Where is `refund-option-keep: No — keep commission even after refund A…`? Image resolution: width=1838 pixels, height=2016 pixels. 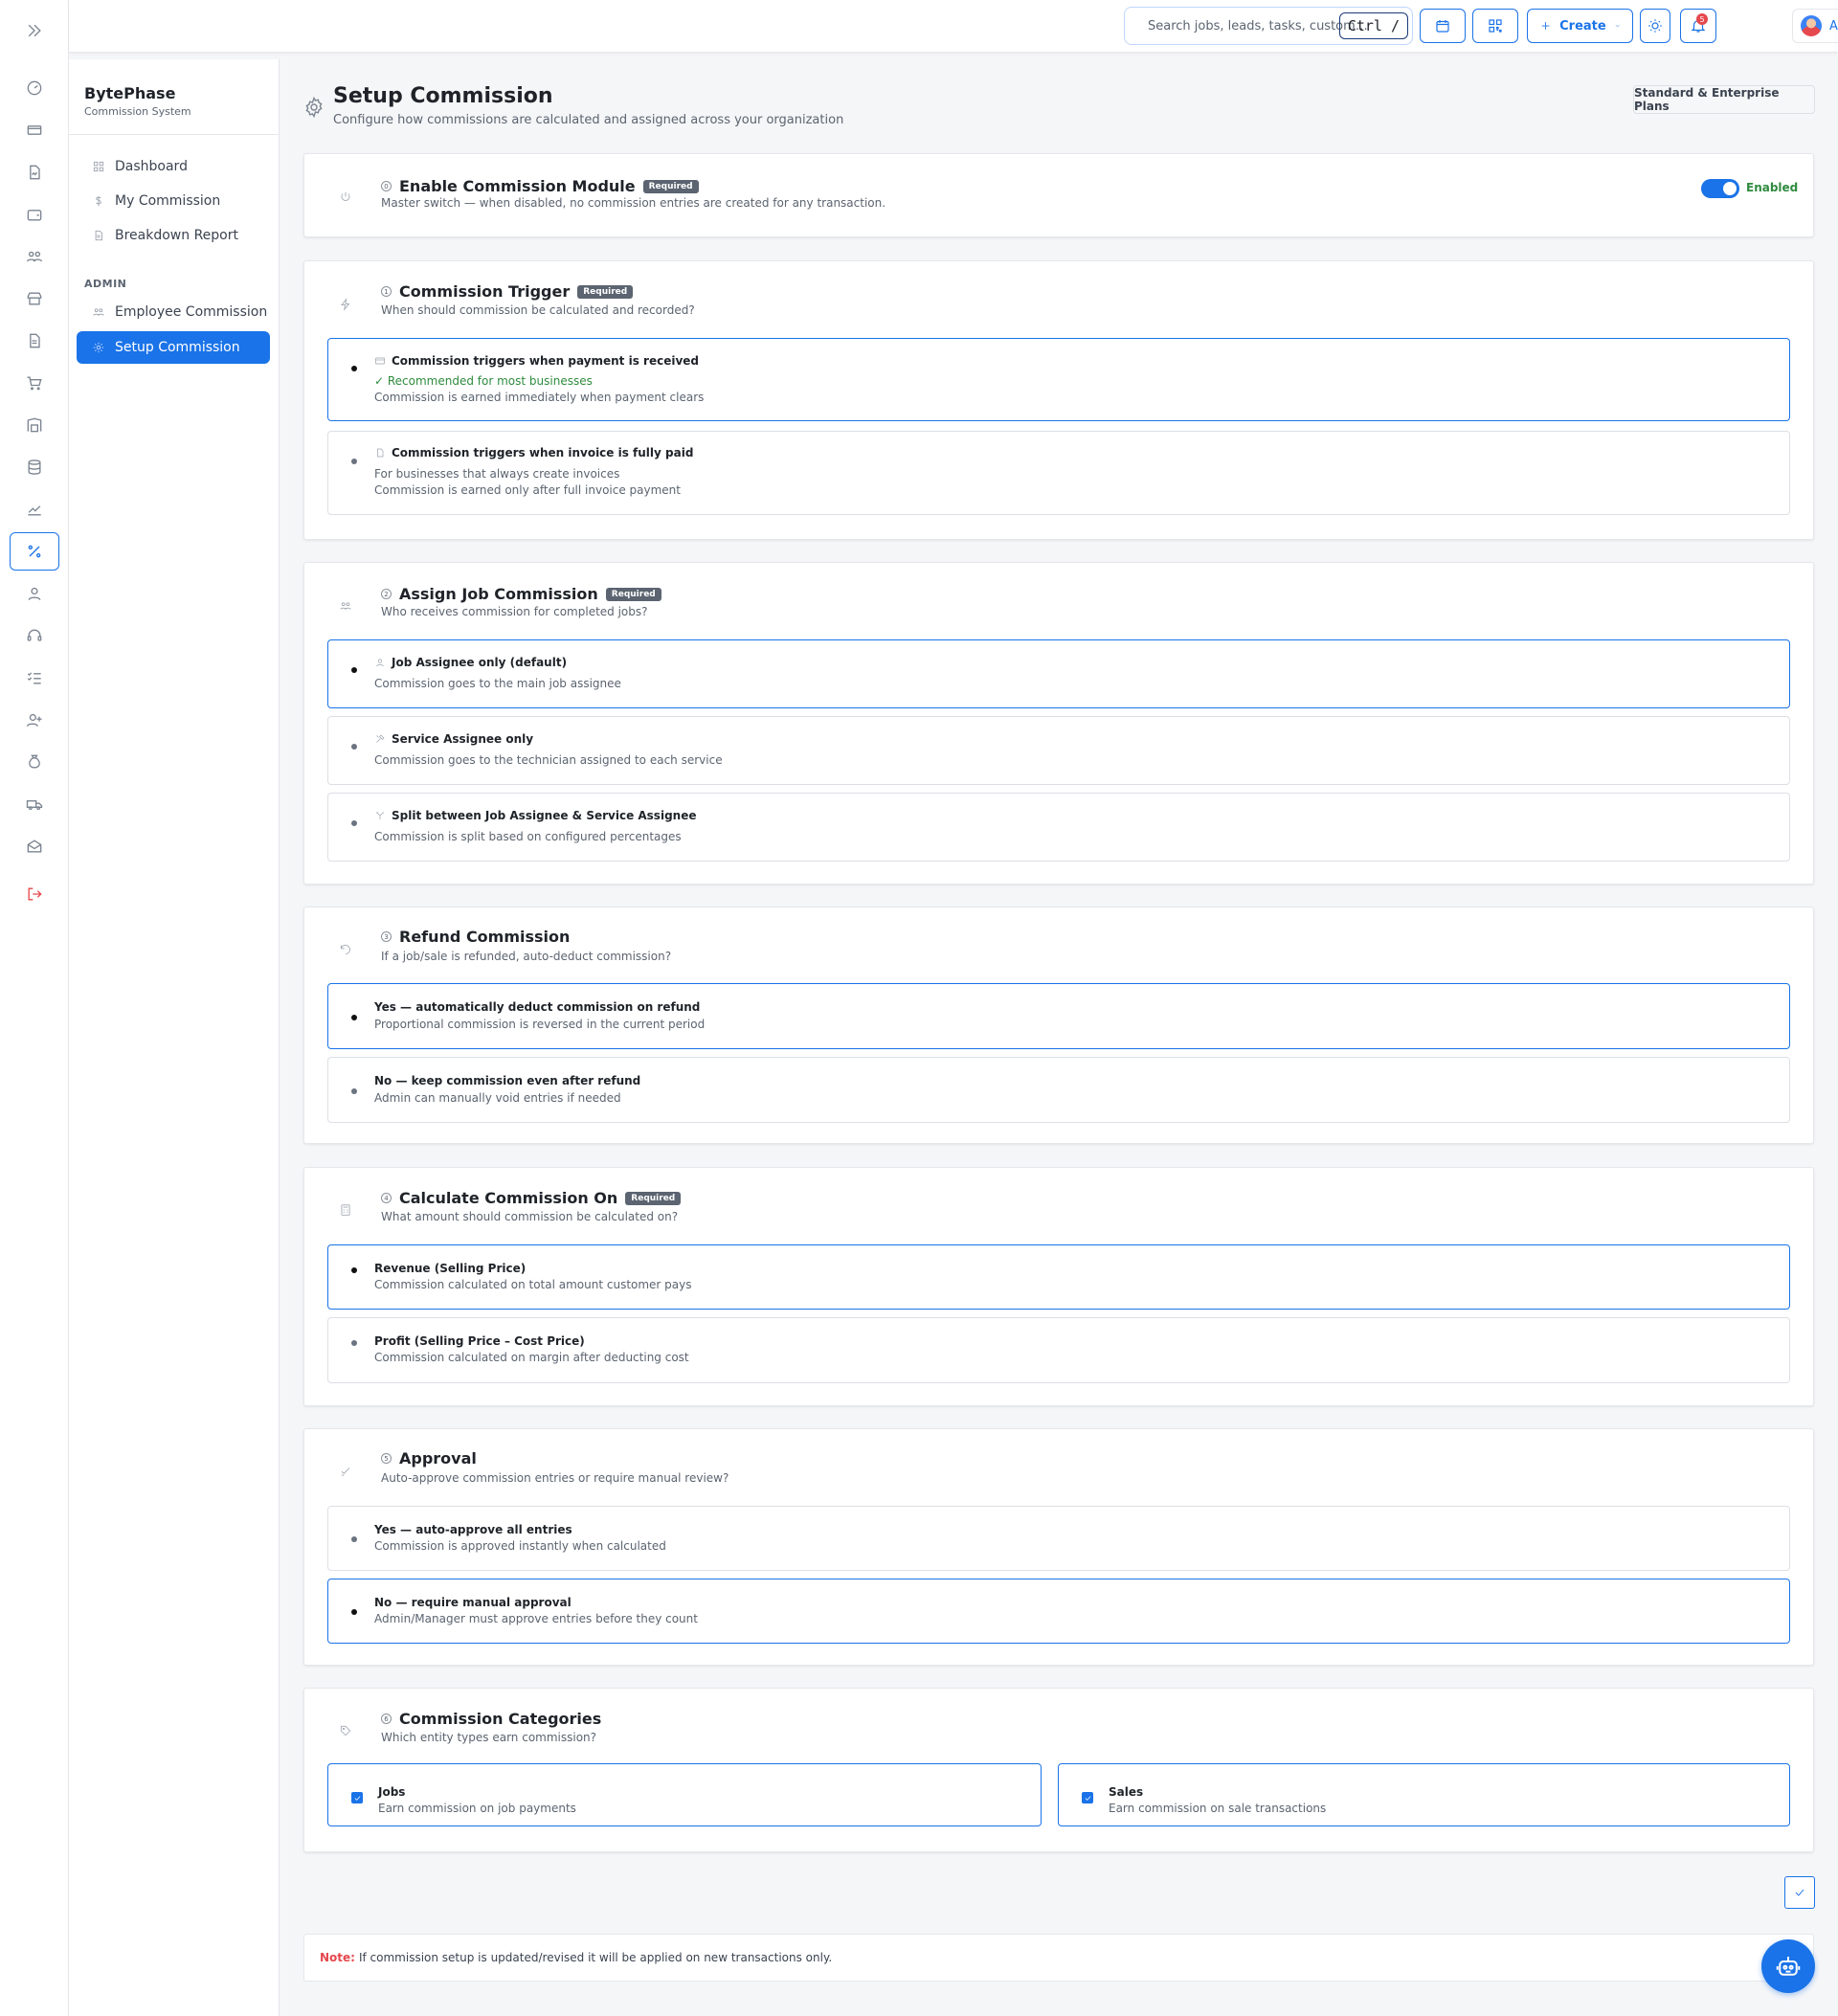 refund-option-keep: No — keep commission even after refund A… is located at coordinates (1058, 1090).